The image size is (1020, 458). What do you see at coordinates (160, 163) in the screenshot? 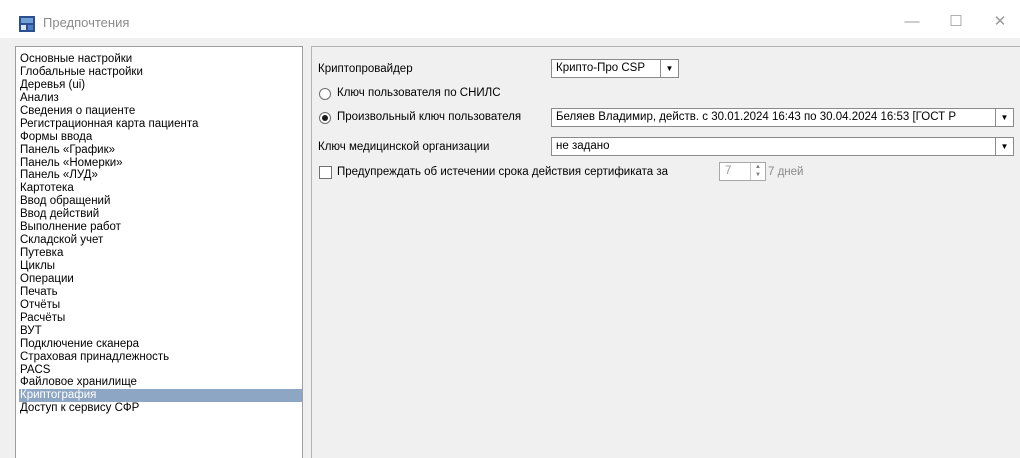
I see `sidebar-item: Панель «Номерки»` at bounding box center [160, 163].